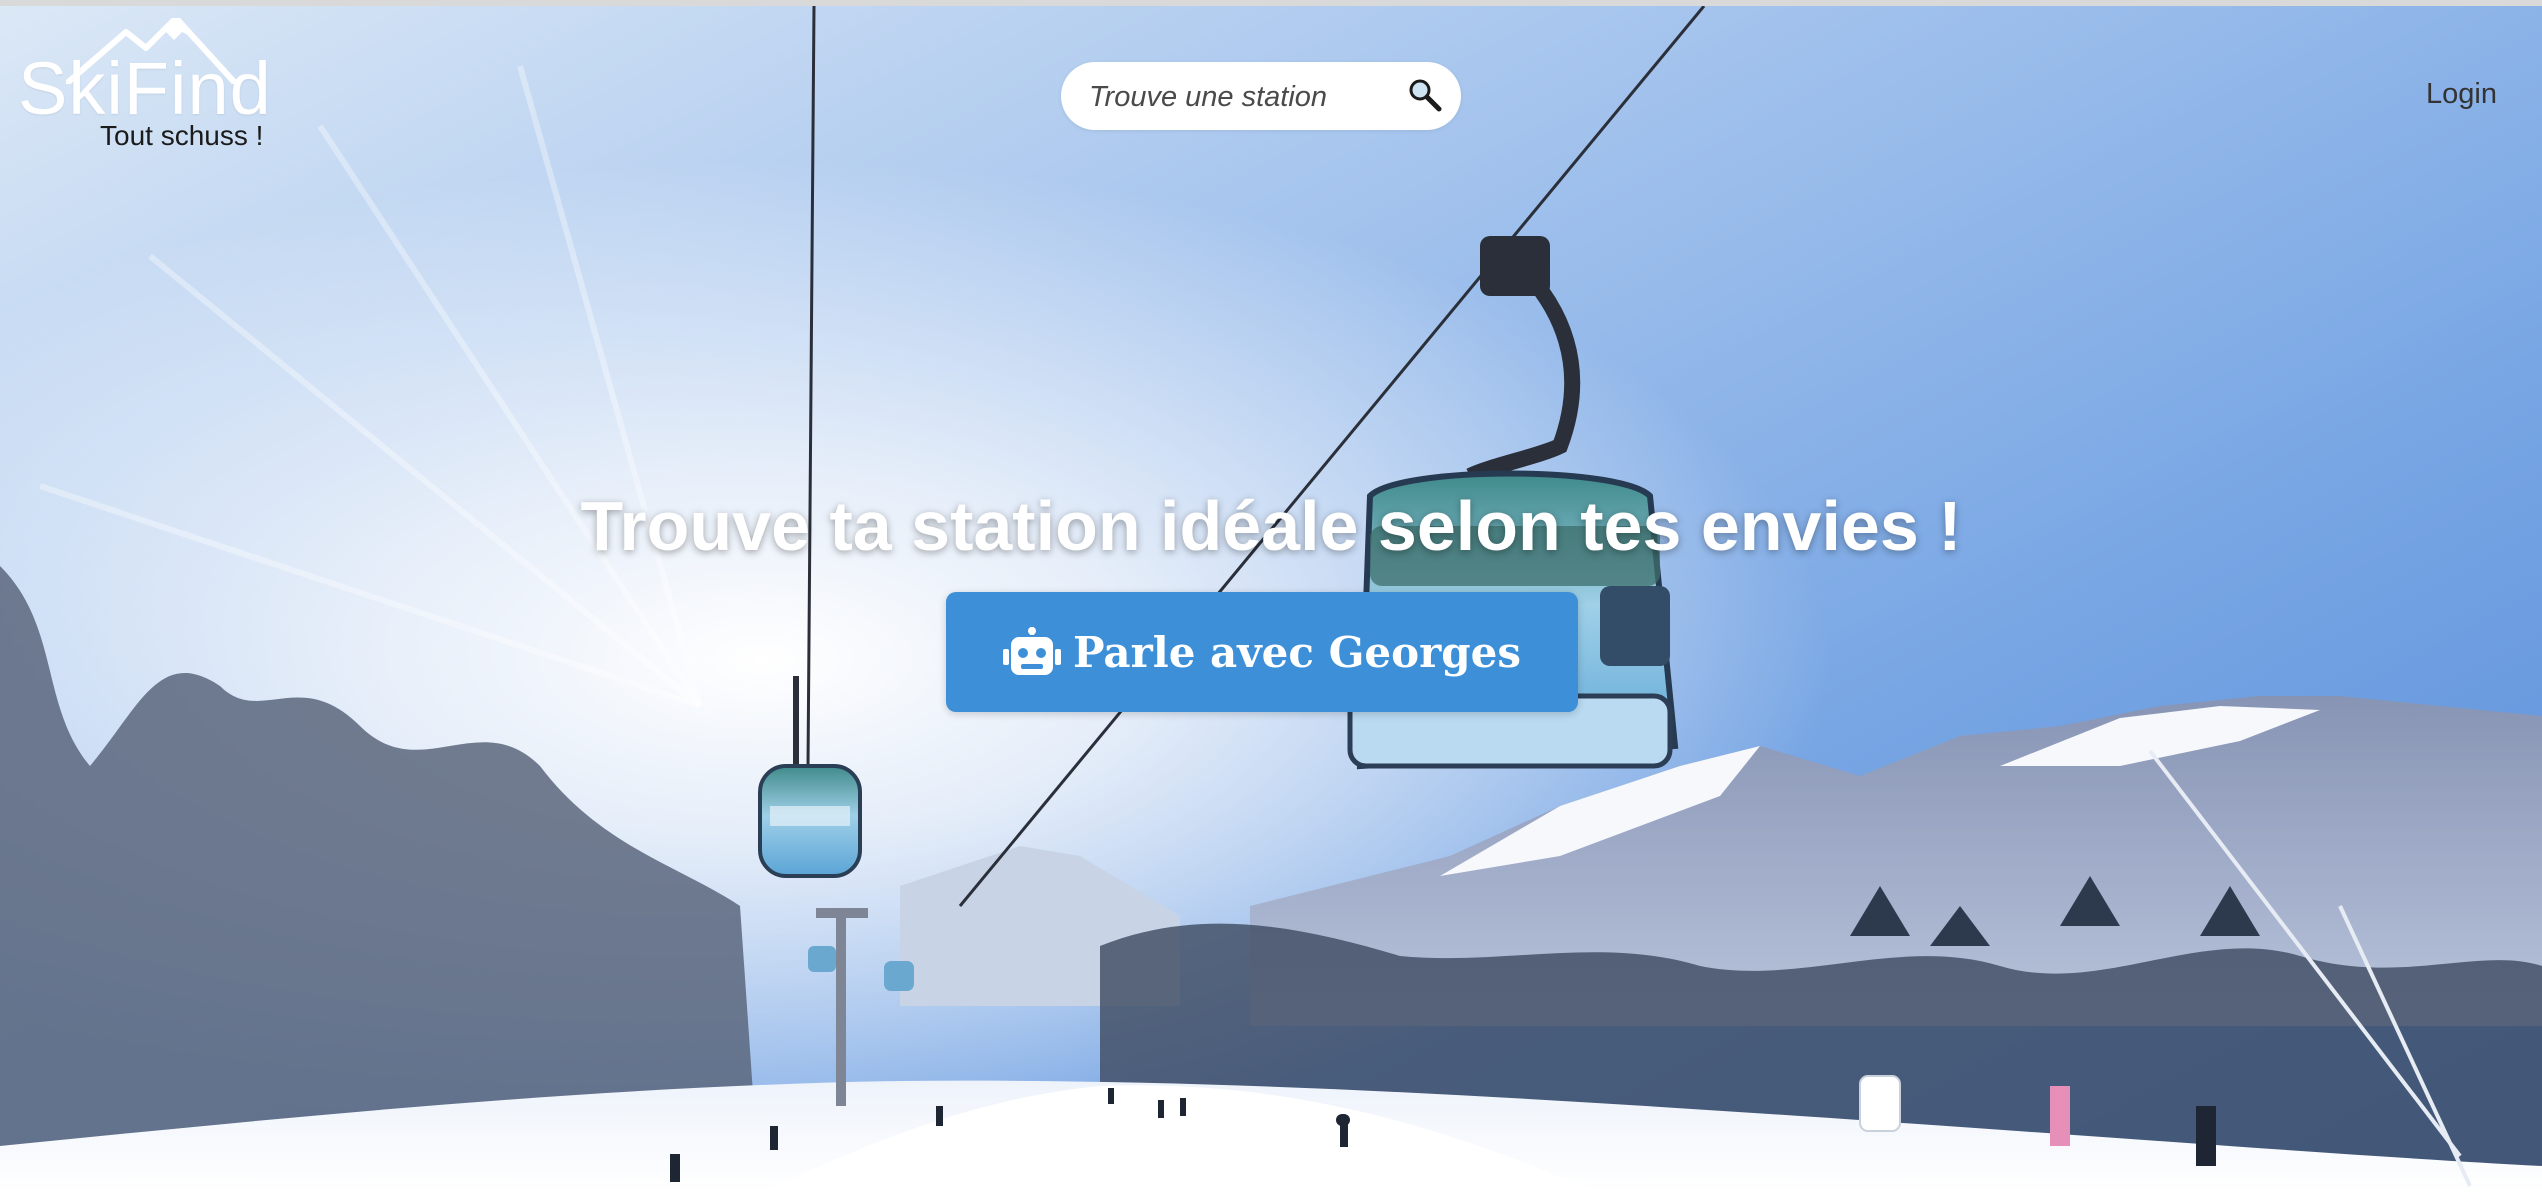 Image resolution: width=2542 pixels, height=1194 pixels. I want to click on login-link: Login, so click(2461, 94).